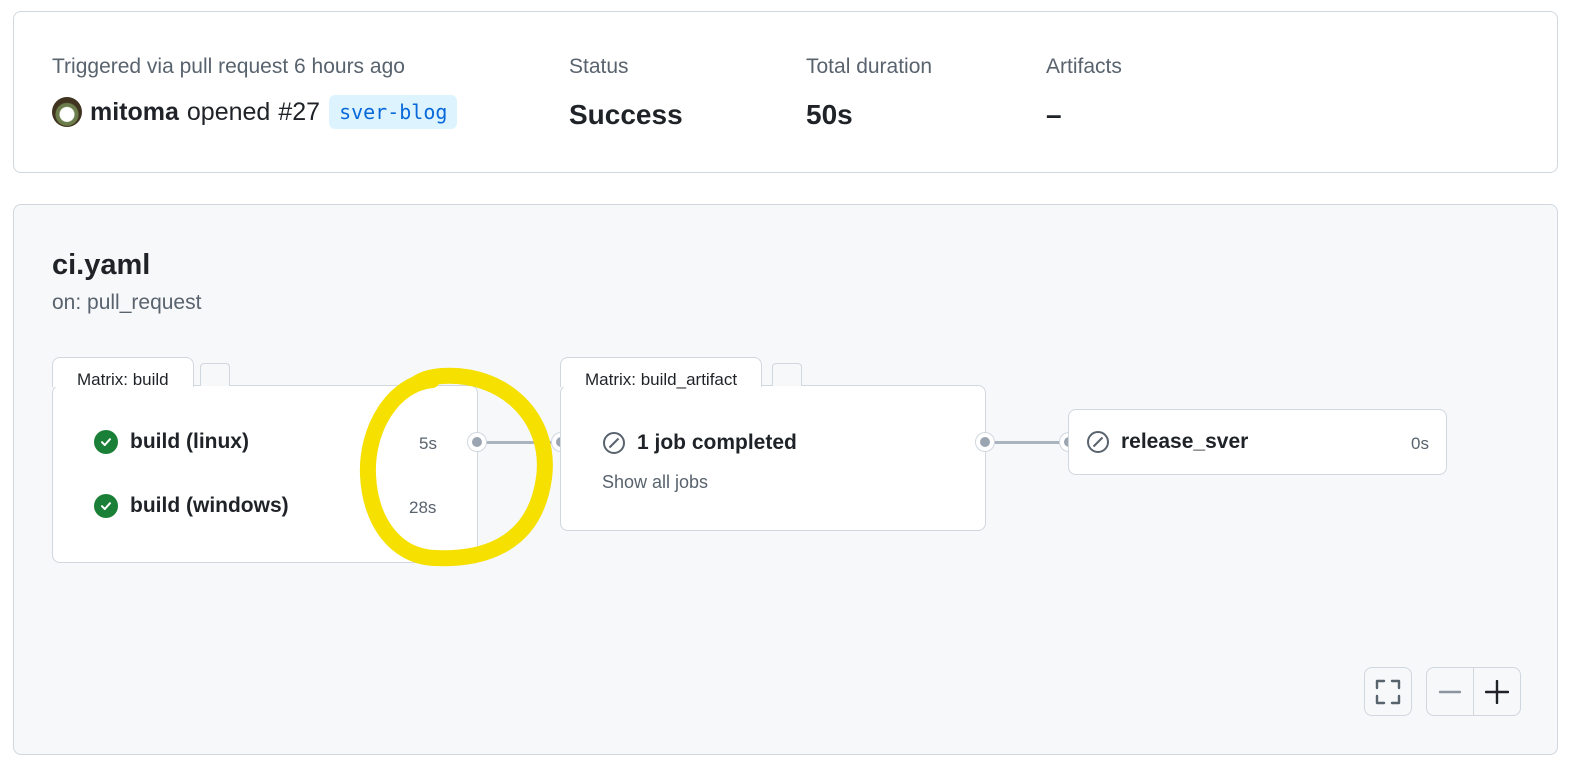 This screenshot has height=770, width=1587. What do you see at coordinates (423, 507) in the screenshot?
I see `job-duration: 28s` at bounding box center [423, 507].